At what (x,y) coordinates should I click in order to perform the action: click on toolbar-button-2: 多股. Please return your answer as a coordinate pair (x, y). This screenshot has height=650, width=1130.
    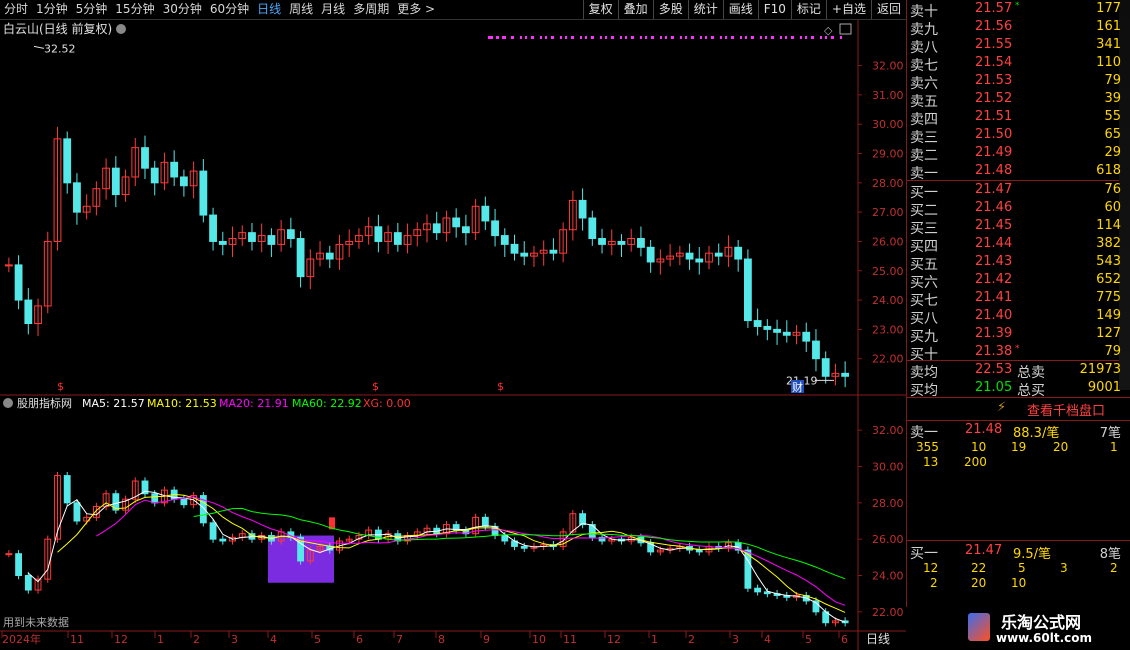
    Looking at the image, I should click on (670, 9).